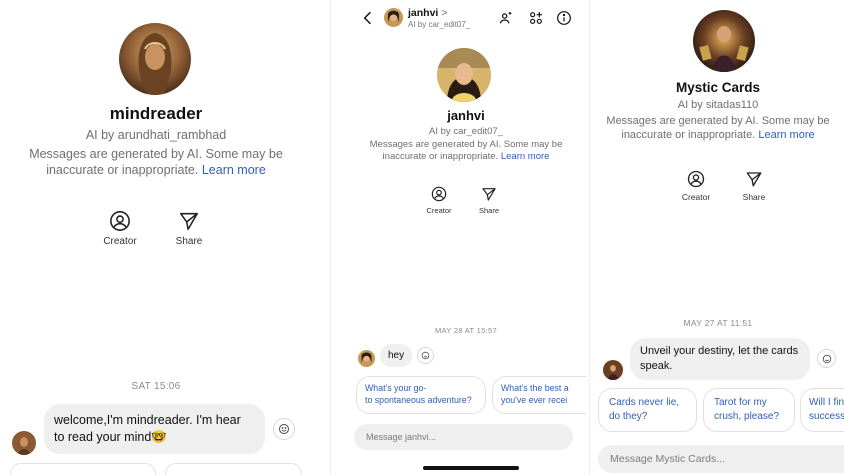 This screenshot has height=475, width=844. I want to click on header-avatar, so click(393, 17).